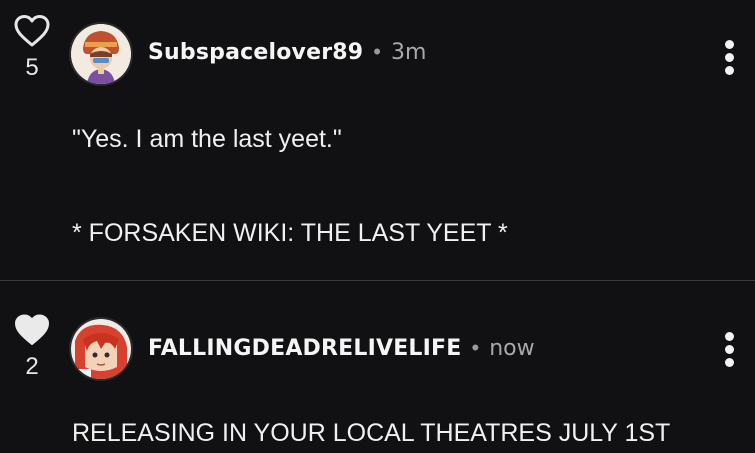 This screenshot has width=755, height=453. What do you see at coordinates (32, 366) in the screenshot?
I see `like-count: 2` at bounding box center [32, 366].